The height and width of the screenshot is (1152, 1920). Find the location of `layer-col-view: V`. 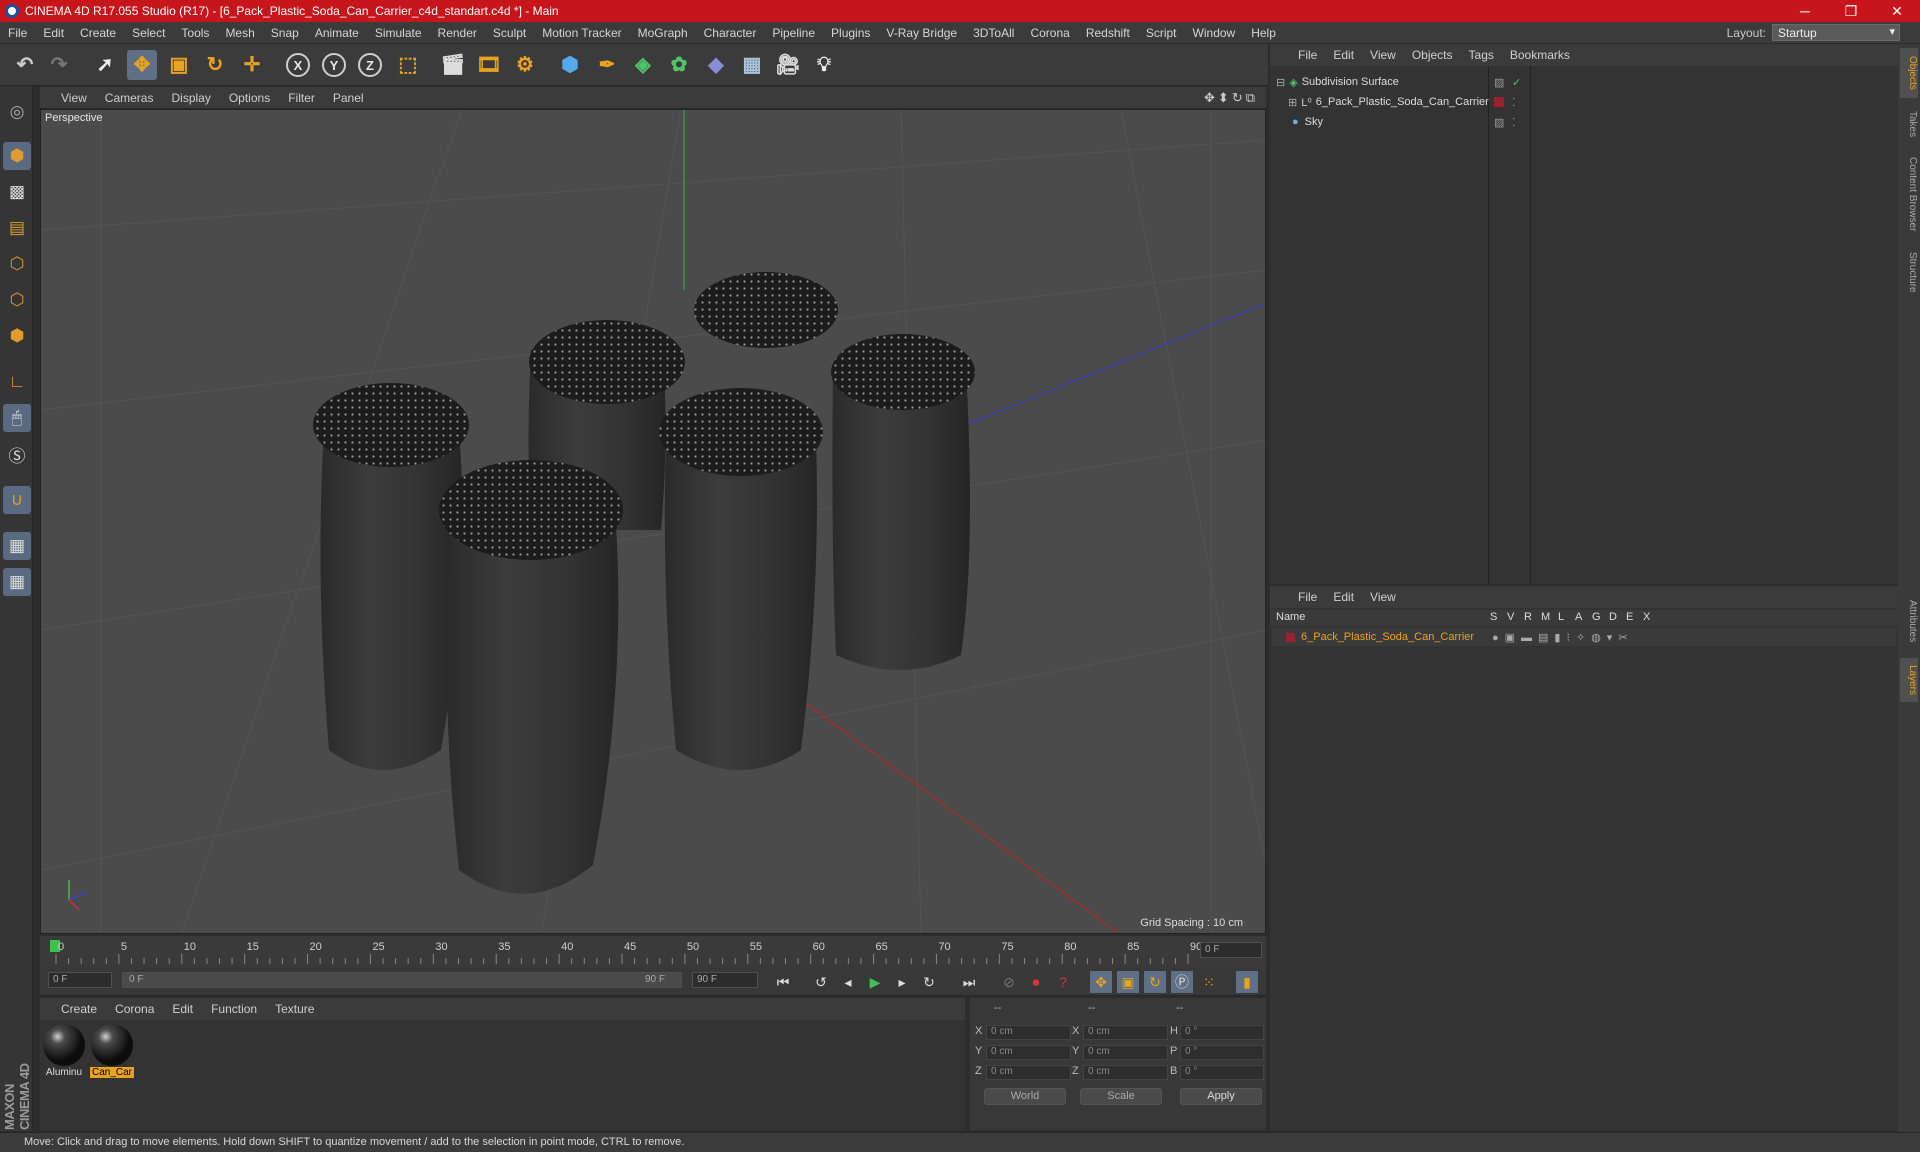

layer-col-view: V is located at coordinates (1510, 617).